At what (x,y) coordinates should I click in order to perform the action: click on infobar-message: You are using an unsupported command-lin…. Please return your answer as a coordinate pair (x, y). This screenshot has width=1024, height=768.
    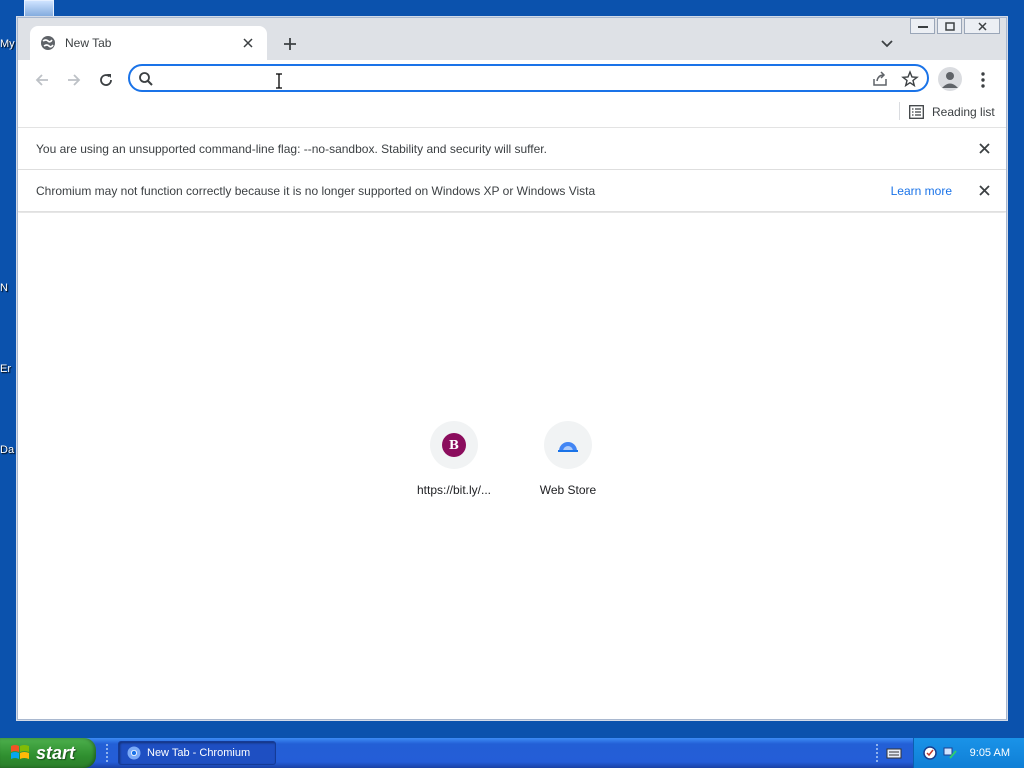
    Looking at the image, I should click on (291, 148).